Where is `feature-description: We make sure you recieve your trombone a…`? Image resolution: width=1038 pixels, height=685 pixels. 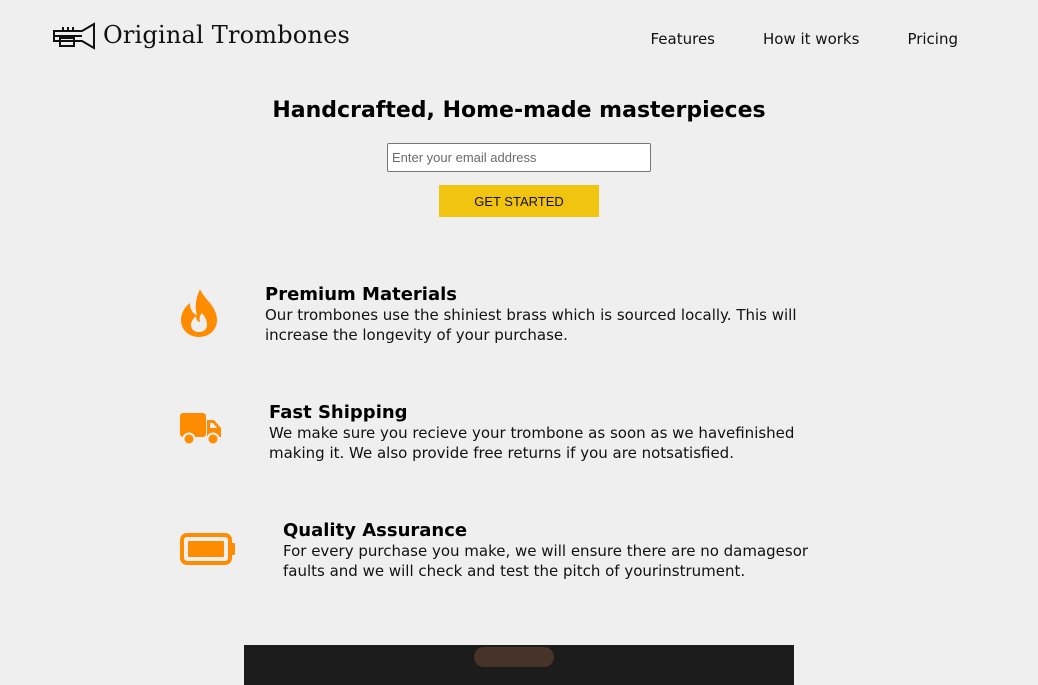 feature-description: We make sure you recieve your trombone a… is located at coordinates (532, 443).